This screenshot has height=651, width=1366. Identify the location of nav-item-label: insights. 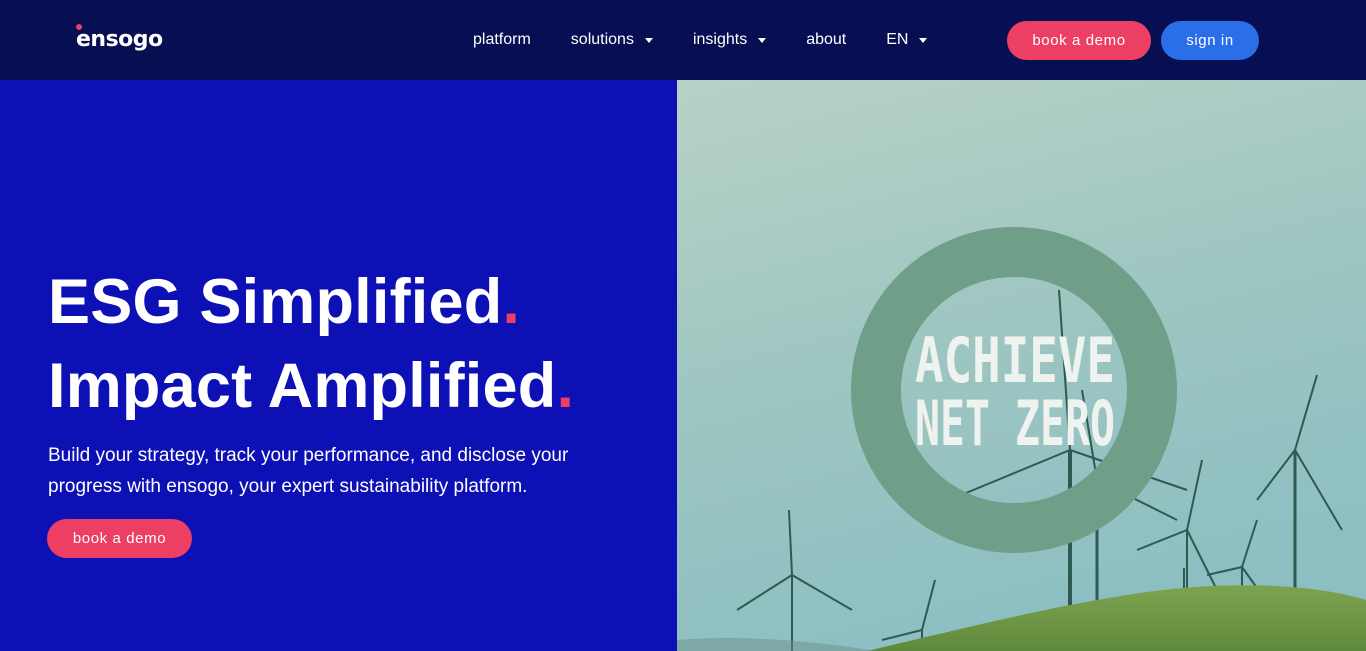
(720, 39).